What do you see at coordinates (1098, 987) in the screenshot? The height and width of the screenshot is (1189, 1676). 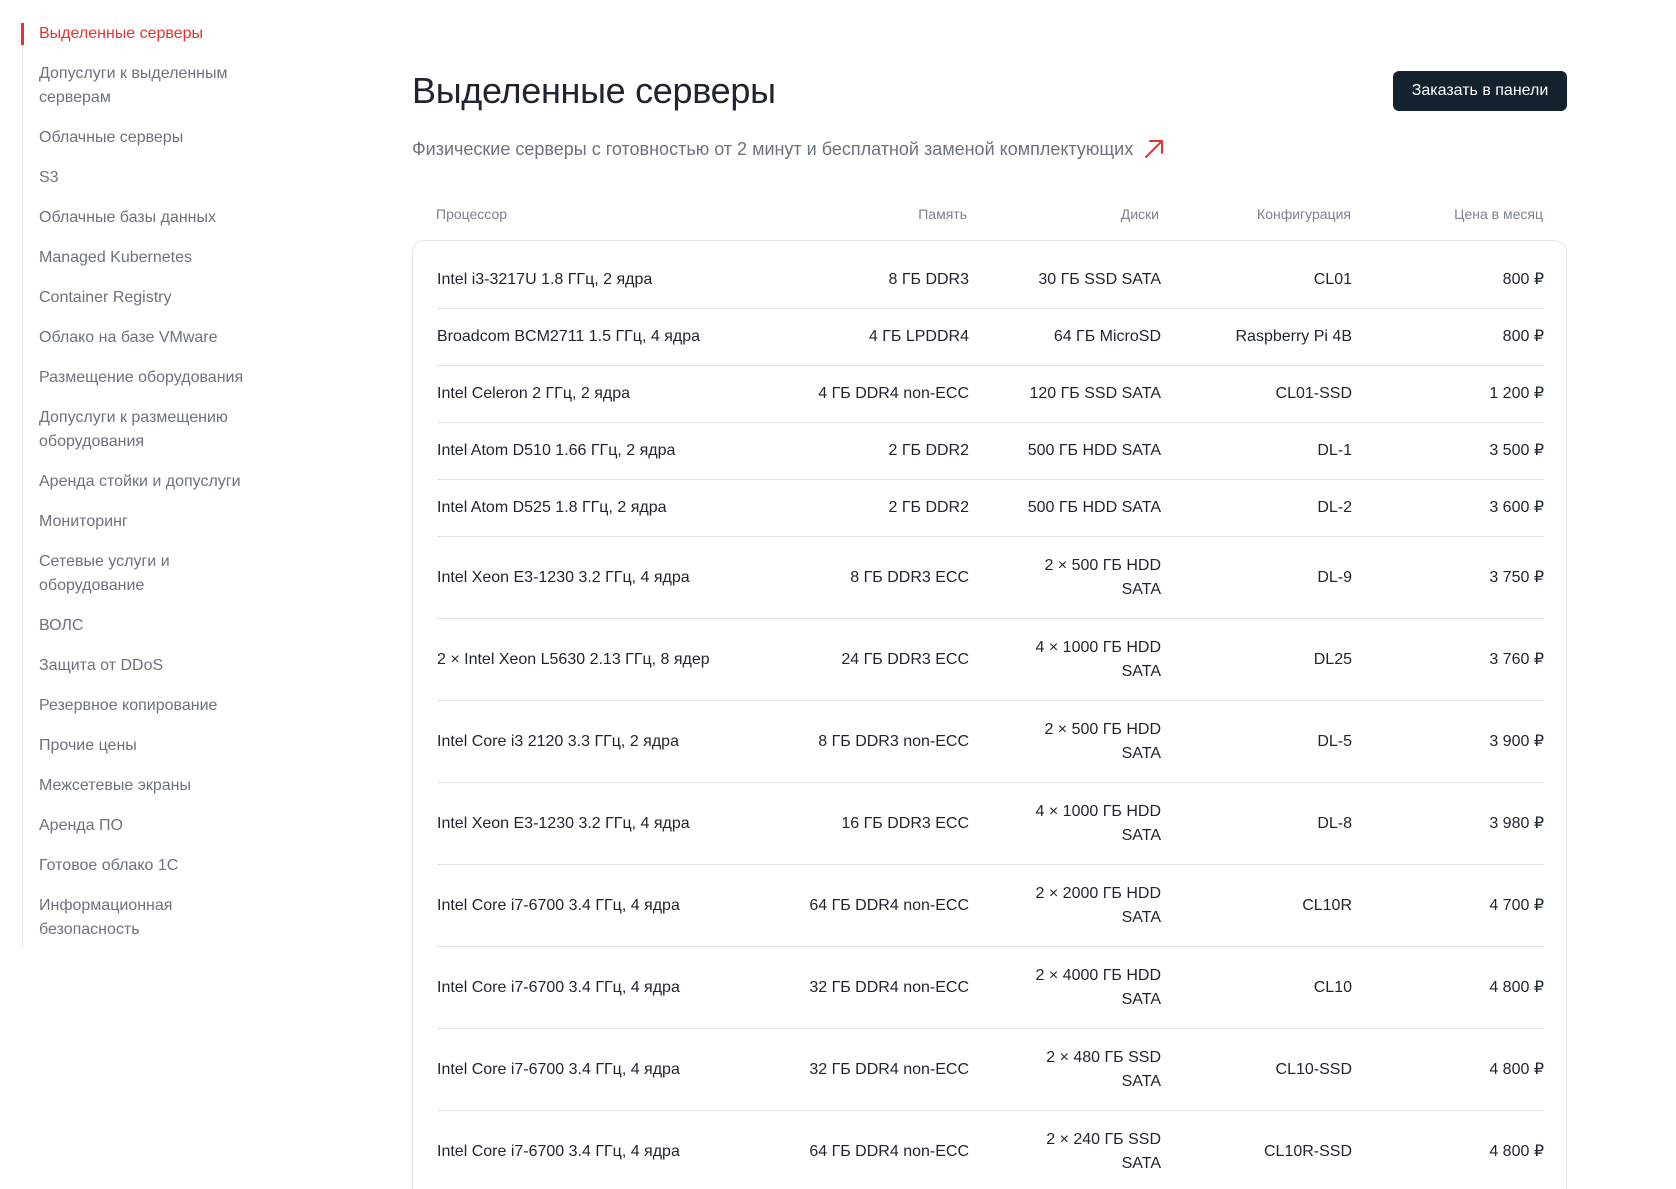 I see `cell-disks: 2 × 4000 ГБ HDD SATA` at bounding box center [1098, 987].